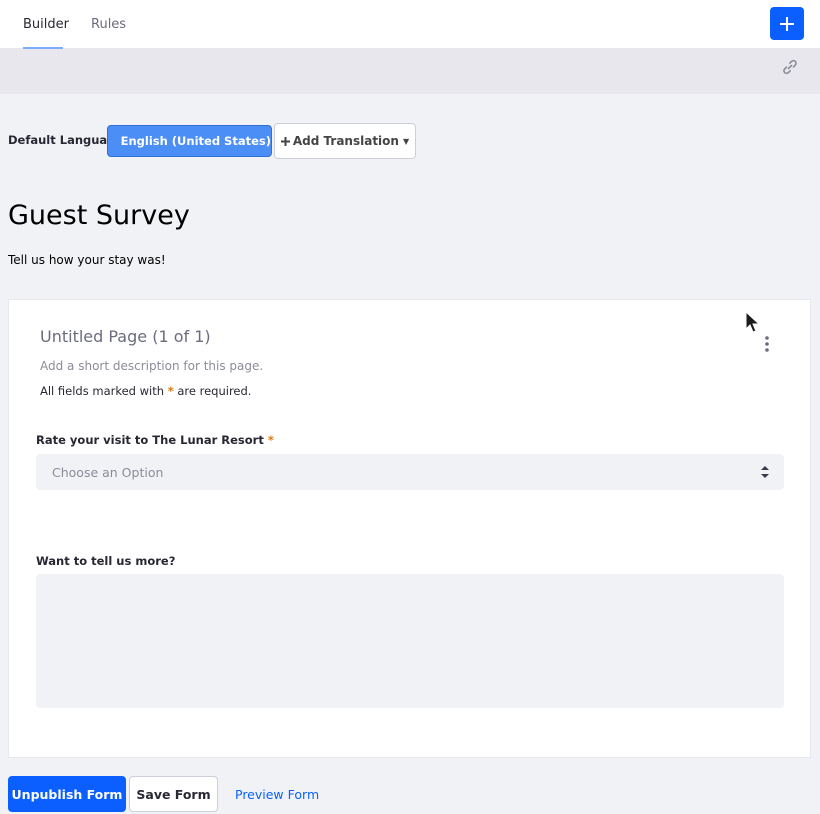 The width and height of the screenshot is (820, 814). What do you see at coordinates (790, 67) in the screenshot?
I see `link-icon` at bounding box center [790, 67].